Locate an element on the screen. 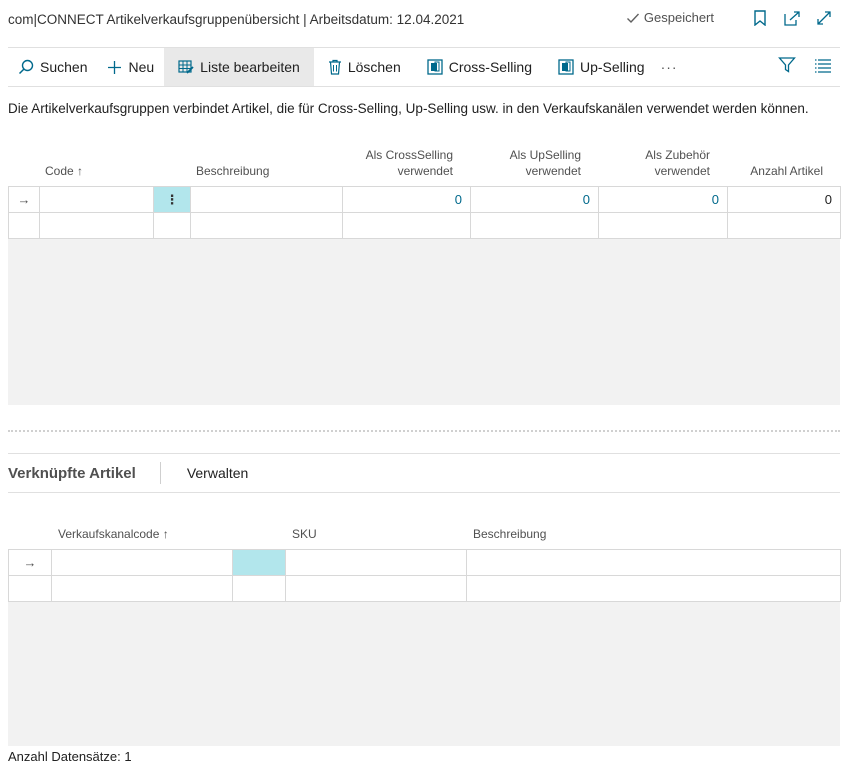 Image resolution: width=846 pixels, height=770 pixels. column-header-up-selling-line2: verwendet is located at coordinates (553, 171).